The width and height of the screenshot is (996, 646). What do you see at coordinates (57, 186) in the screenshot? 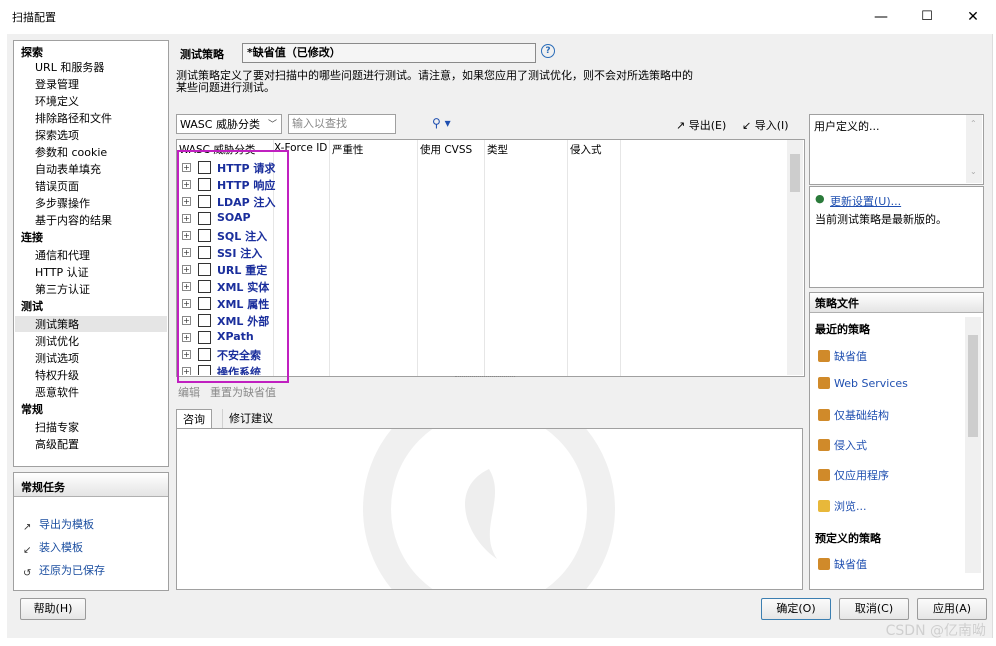
I see `nav-item-error-pages: 错误页面` at bounding box center [57, 186].